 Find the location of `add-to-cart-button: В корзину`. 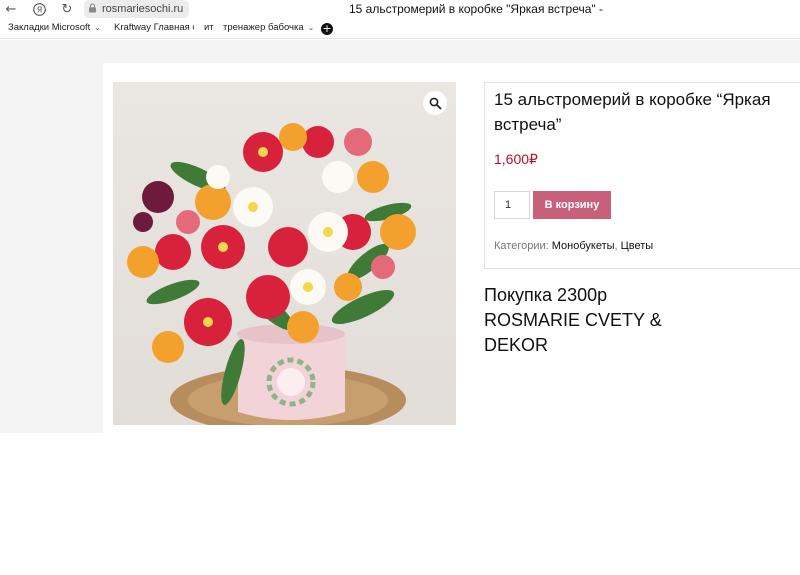

add-to-cart-button: В корзину is located at coordinates (572, 205).